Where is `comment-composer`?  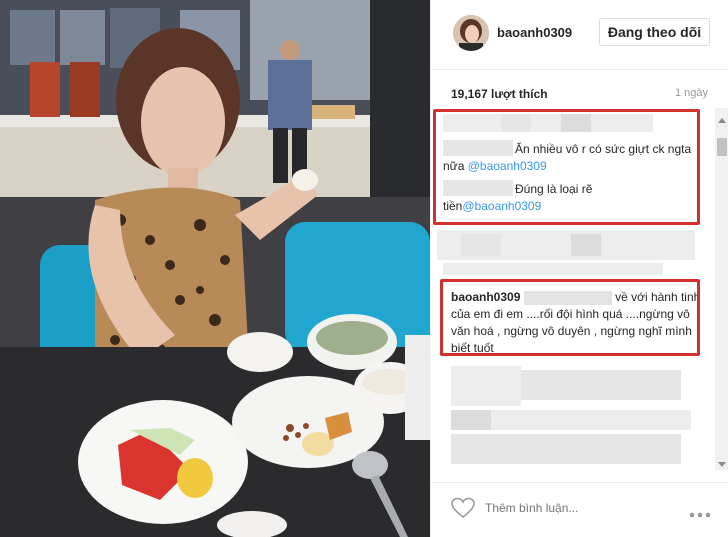 comment-composer is located at coordinates (579, 509).